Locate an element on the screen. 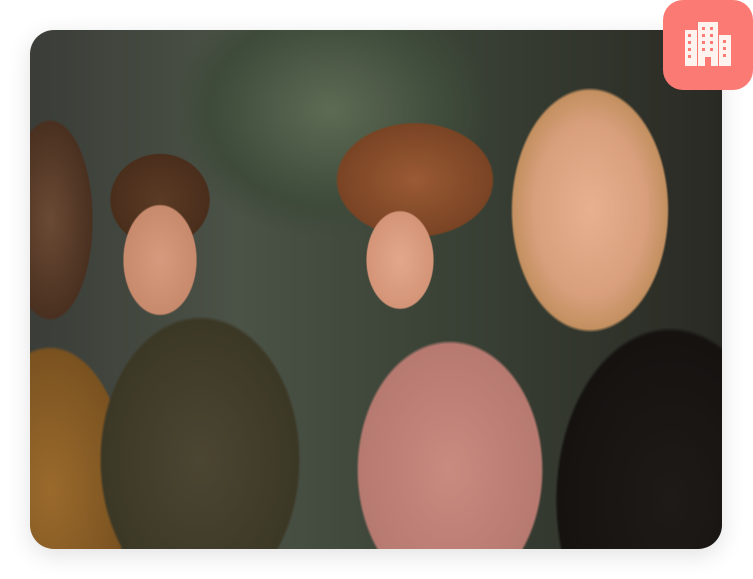 This screenshot has width=753, height=579. building-icon is located at coordinates (708, 44).